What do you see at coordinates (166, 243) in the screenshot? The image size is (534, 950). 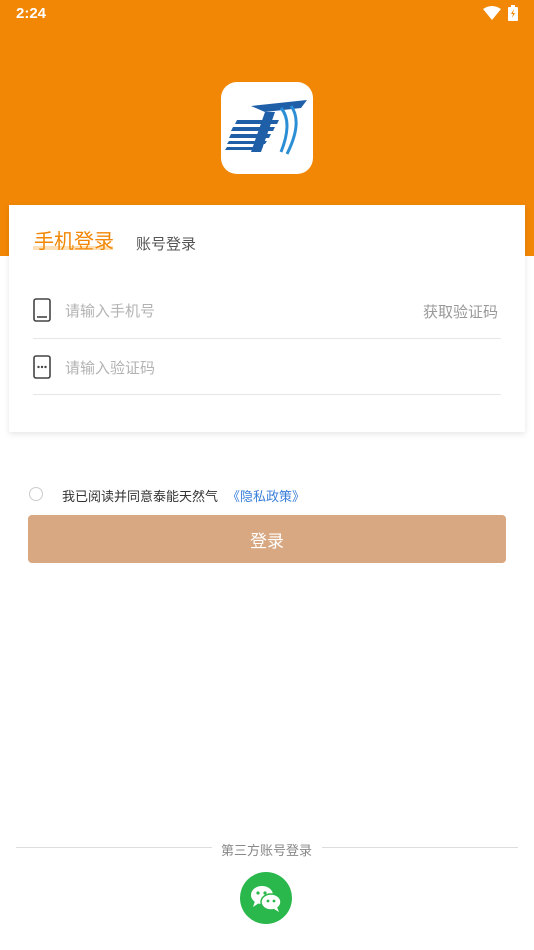 I see `tab-account-login: 账号登录` at bounding box center [166, 243].